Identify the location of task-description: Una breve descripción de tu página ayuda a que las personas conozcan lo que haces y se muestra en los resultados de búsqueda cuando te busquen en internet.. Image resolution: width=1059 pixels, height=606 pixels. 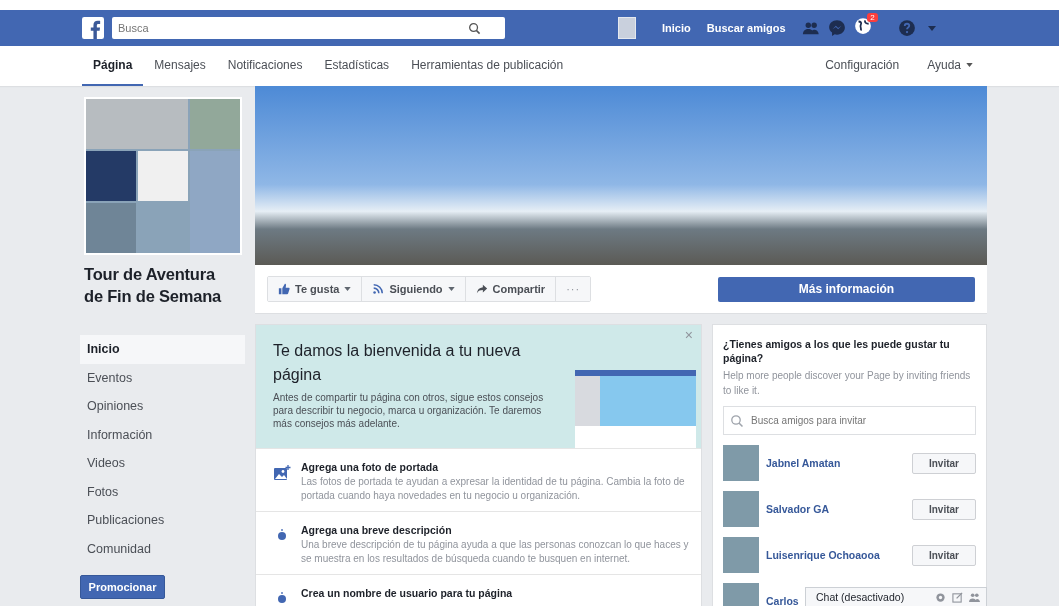
(495, 552).